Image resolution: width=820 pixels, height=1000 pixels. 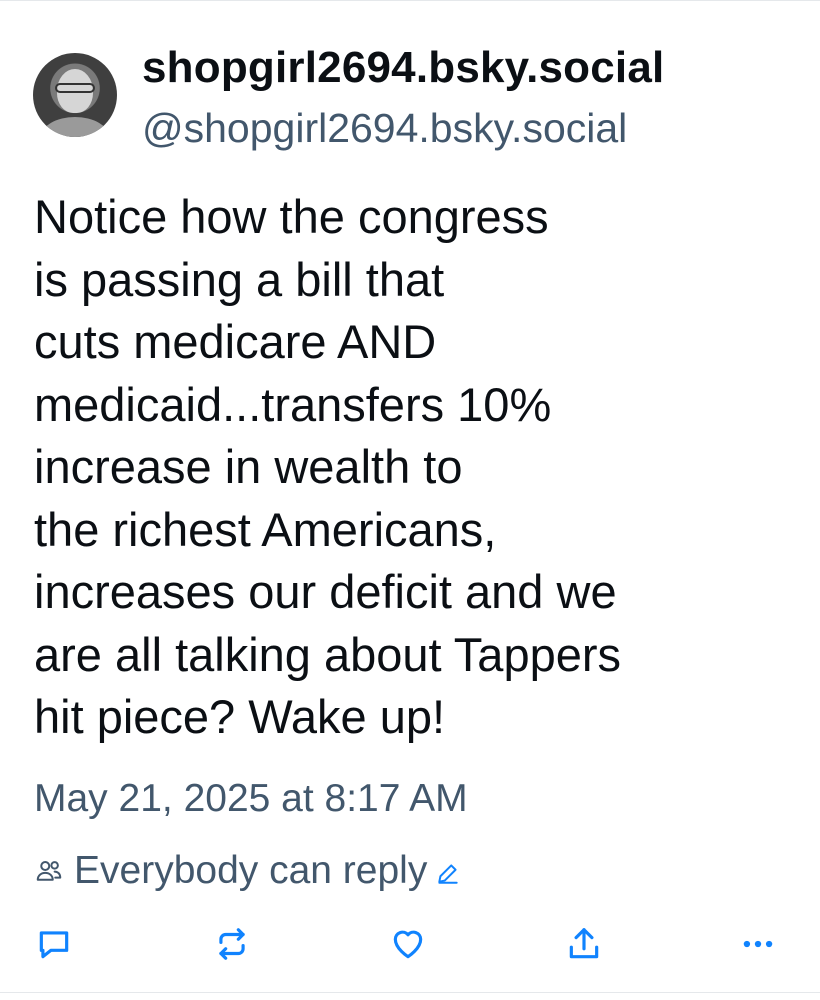 I want to click on share-upload-icon, so click(x=584, y=943).